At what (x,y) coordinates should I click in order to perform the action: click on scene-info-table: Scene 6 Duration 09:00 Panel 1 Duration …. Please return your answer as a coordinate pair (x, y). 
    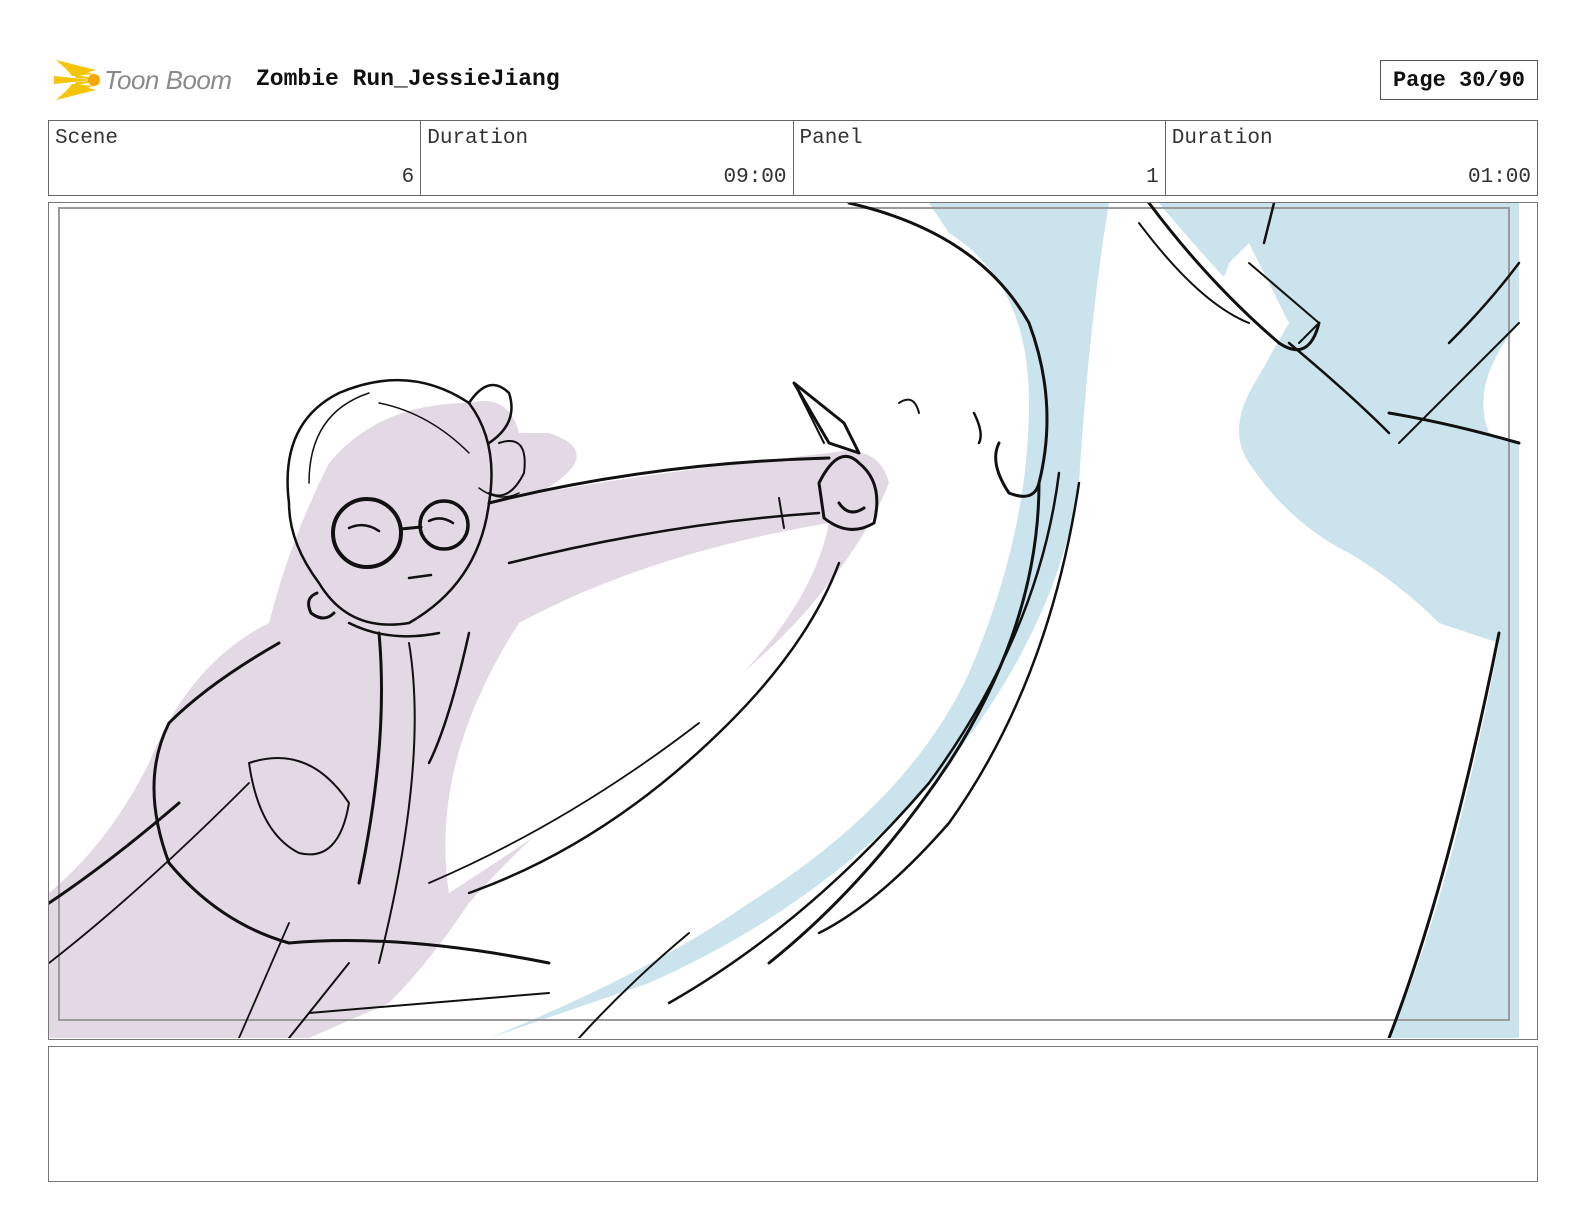
    Looking at the image, I should click on (793, 158).